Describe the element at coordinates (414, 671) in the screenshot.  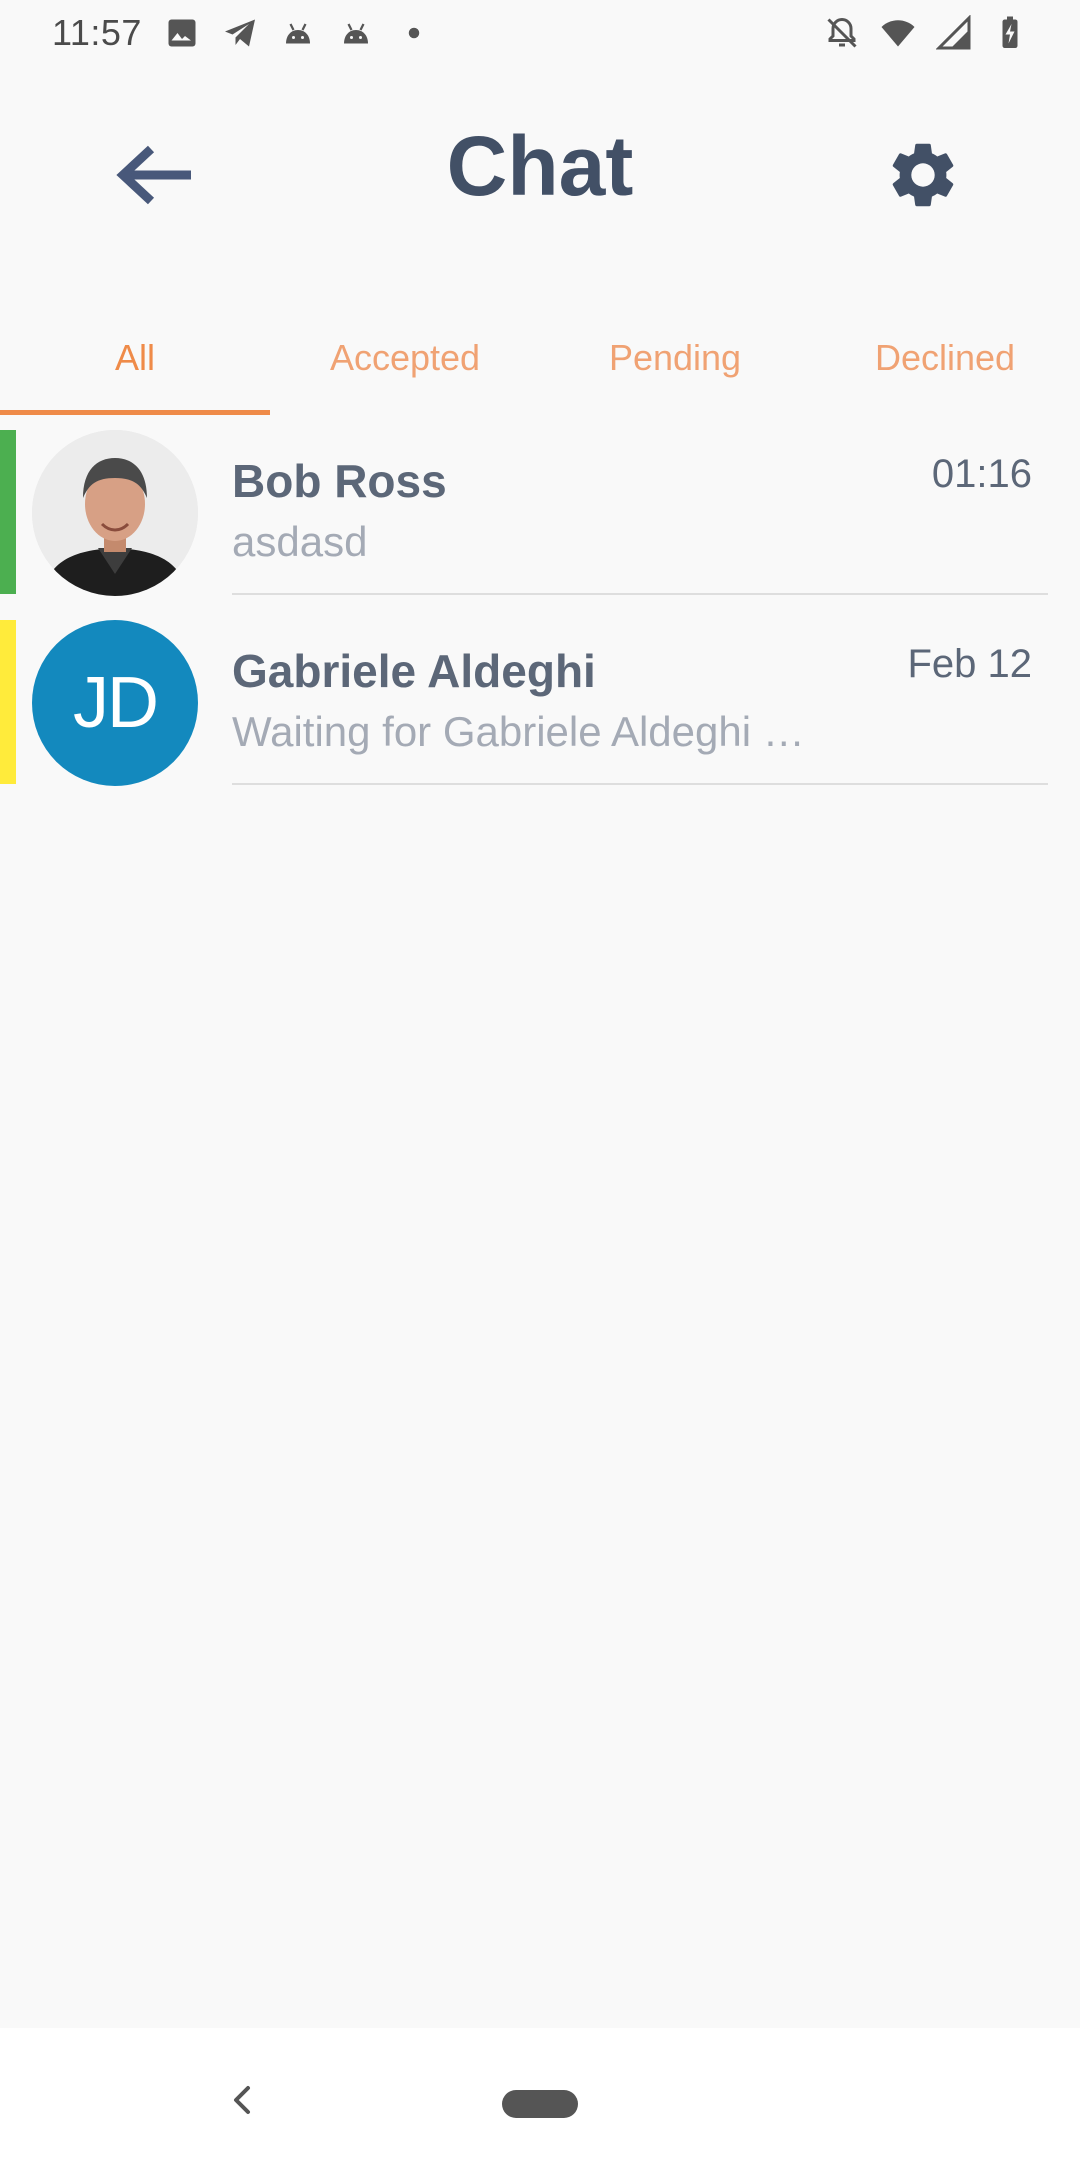
I see `chat-name: Gabriele Aldeghi` at that location.